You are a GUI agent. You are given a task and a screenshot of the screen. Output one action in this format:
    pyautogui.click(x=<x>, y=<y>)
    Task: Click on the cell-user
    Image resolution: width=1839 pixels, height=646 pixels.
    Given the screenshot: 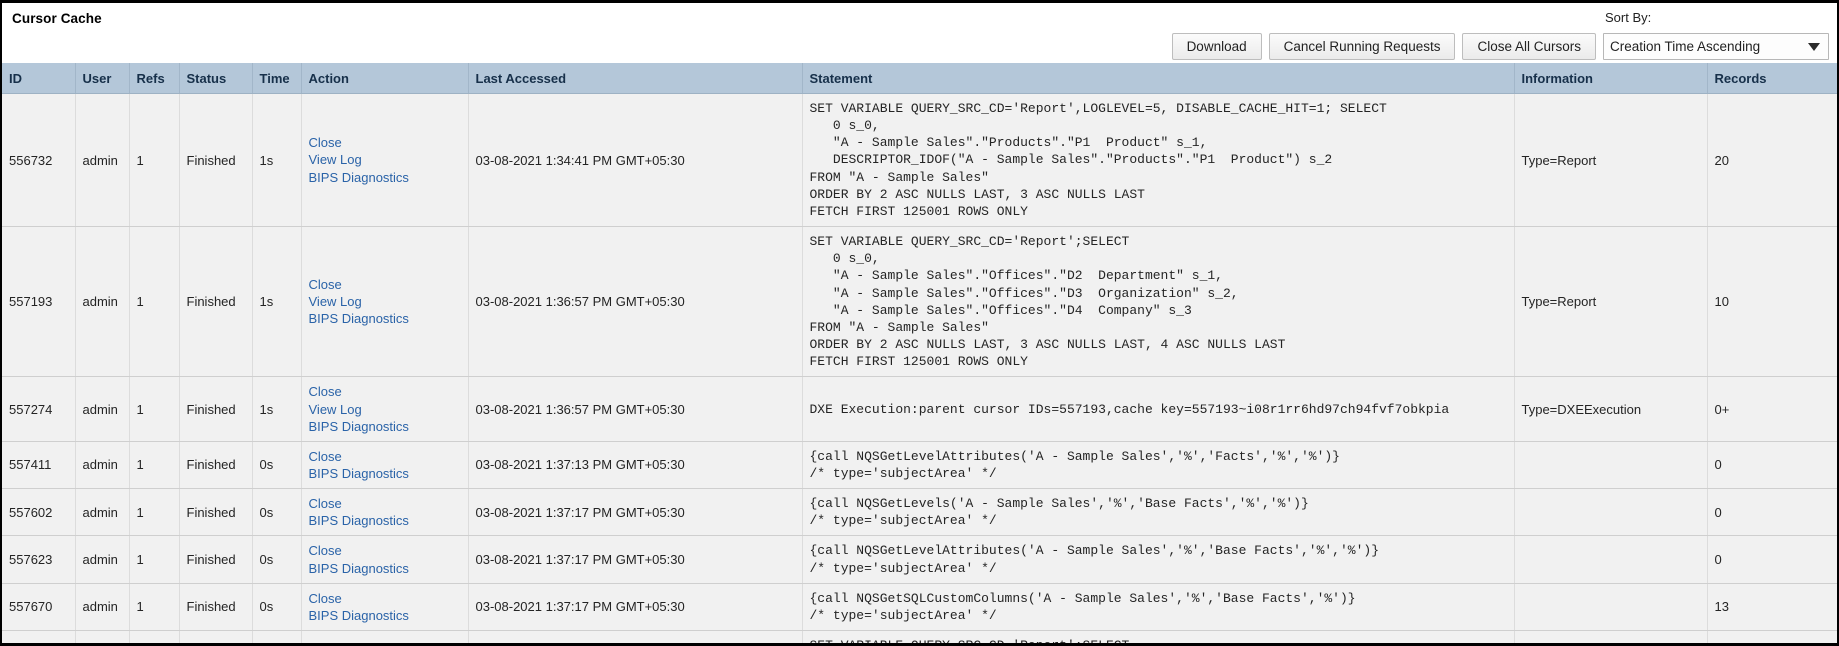 What is the action you would take?
    pyautogui.click(x=102, y=636)
    